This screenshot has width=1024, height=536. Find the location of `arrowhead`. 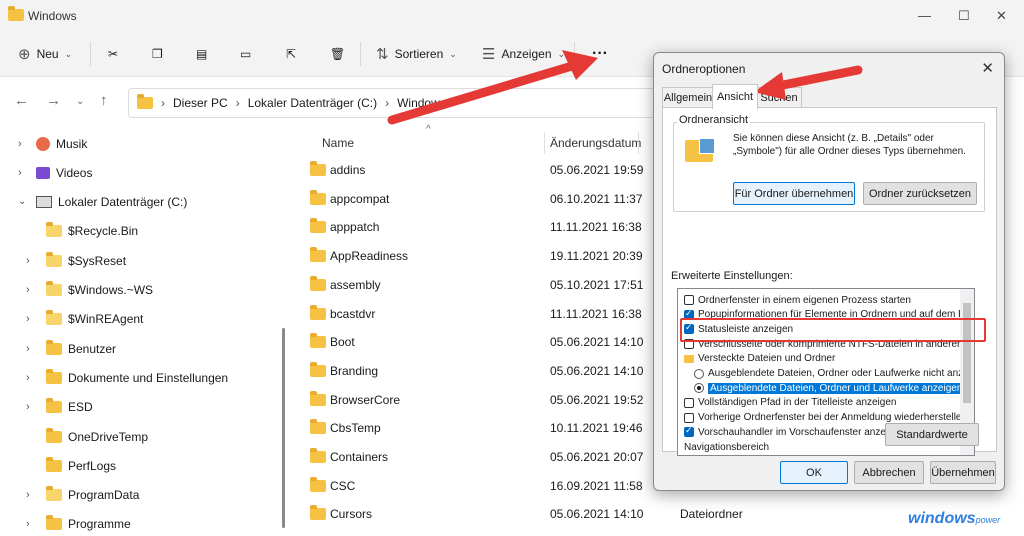

arrowhead is located at coordinates (770, 86).